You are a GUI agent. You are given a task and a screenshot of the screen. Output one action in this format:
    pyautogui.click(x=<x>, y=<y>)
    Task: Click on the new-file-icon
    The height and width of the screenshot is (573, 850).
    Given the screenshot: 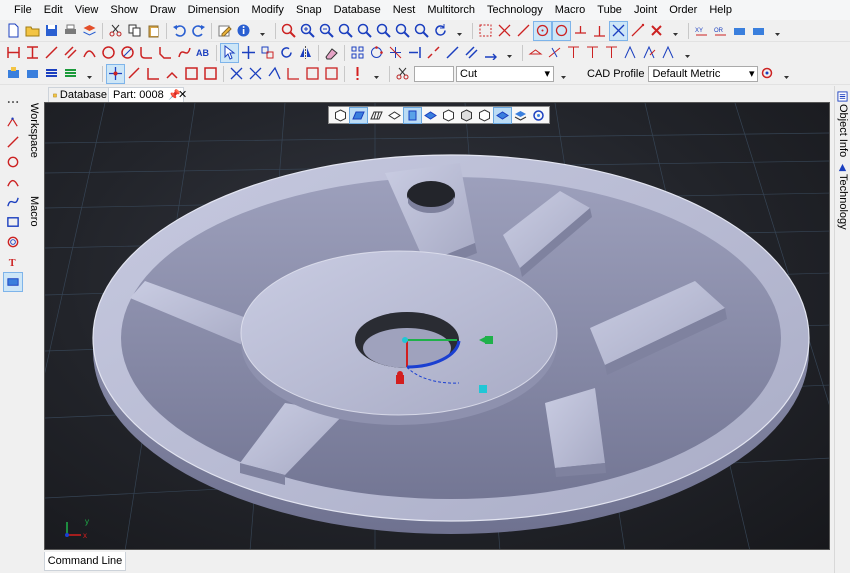 What is the action you would take?
    pyautogui.click(x=13, y=31)
    